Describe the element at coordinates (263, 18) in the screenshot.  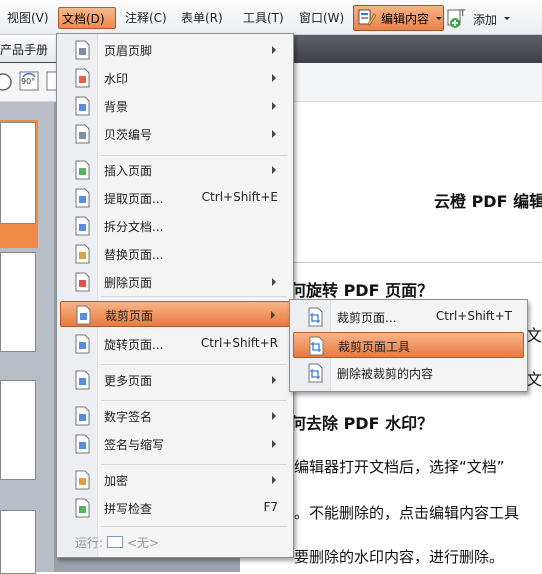
I see `menu-tools: 工具(T)` at that location.